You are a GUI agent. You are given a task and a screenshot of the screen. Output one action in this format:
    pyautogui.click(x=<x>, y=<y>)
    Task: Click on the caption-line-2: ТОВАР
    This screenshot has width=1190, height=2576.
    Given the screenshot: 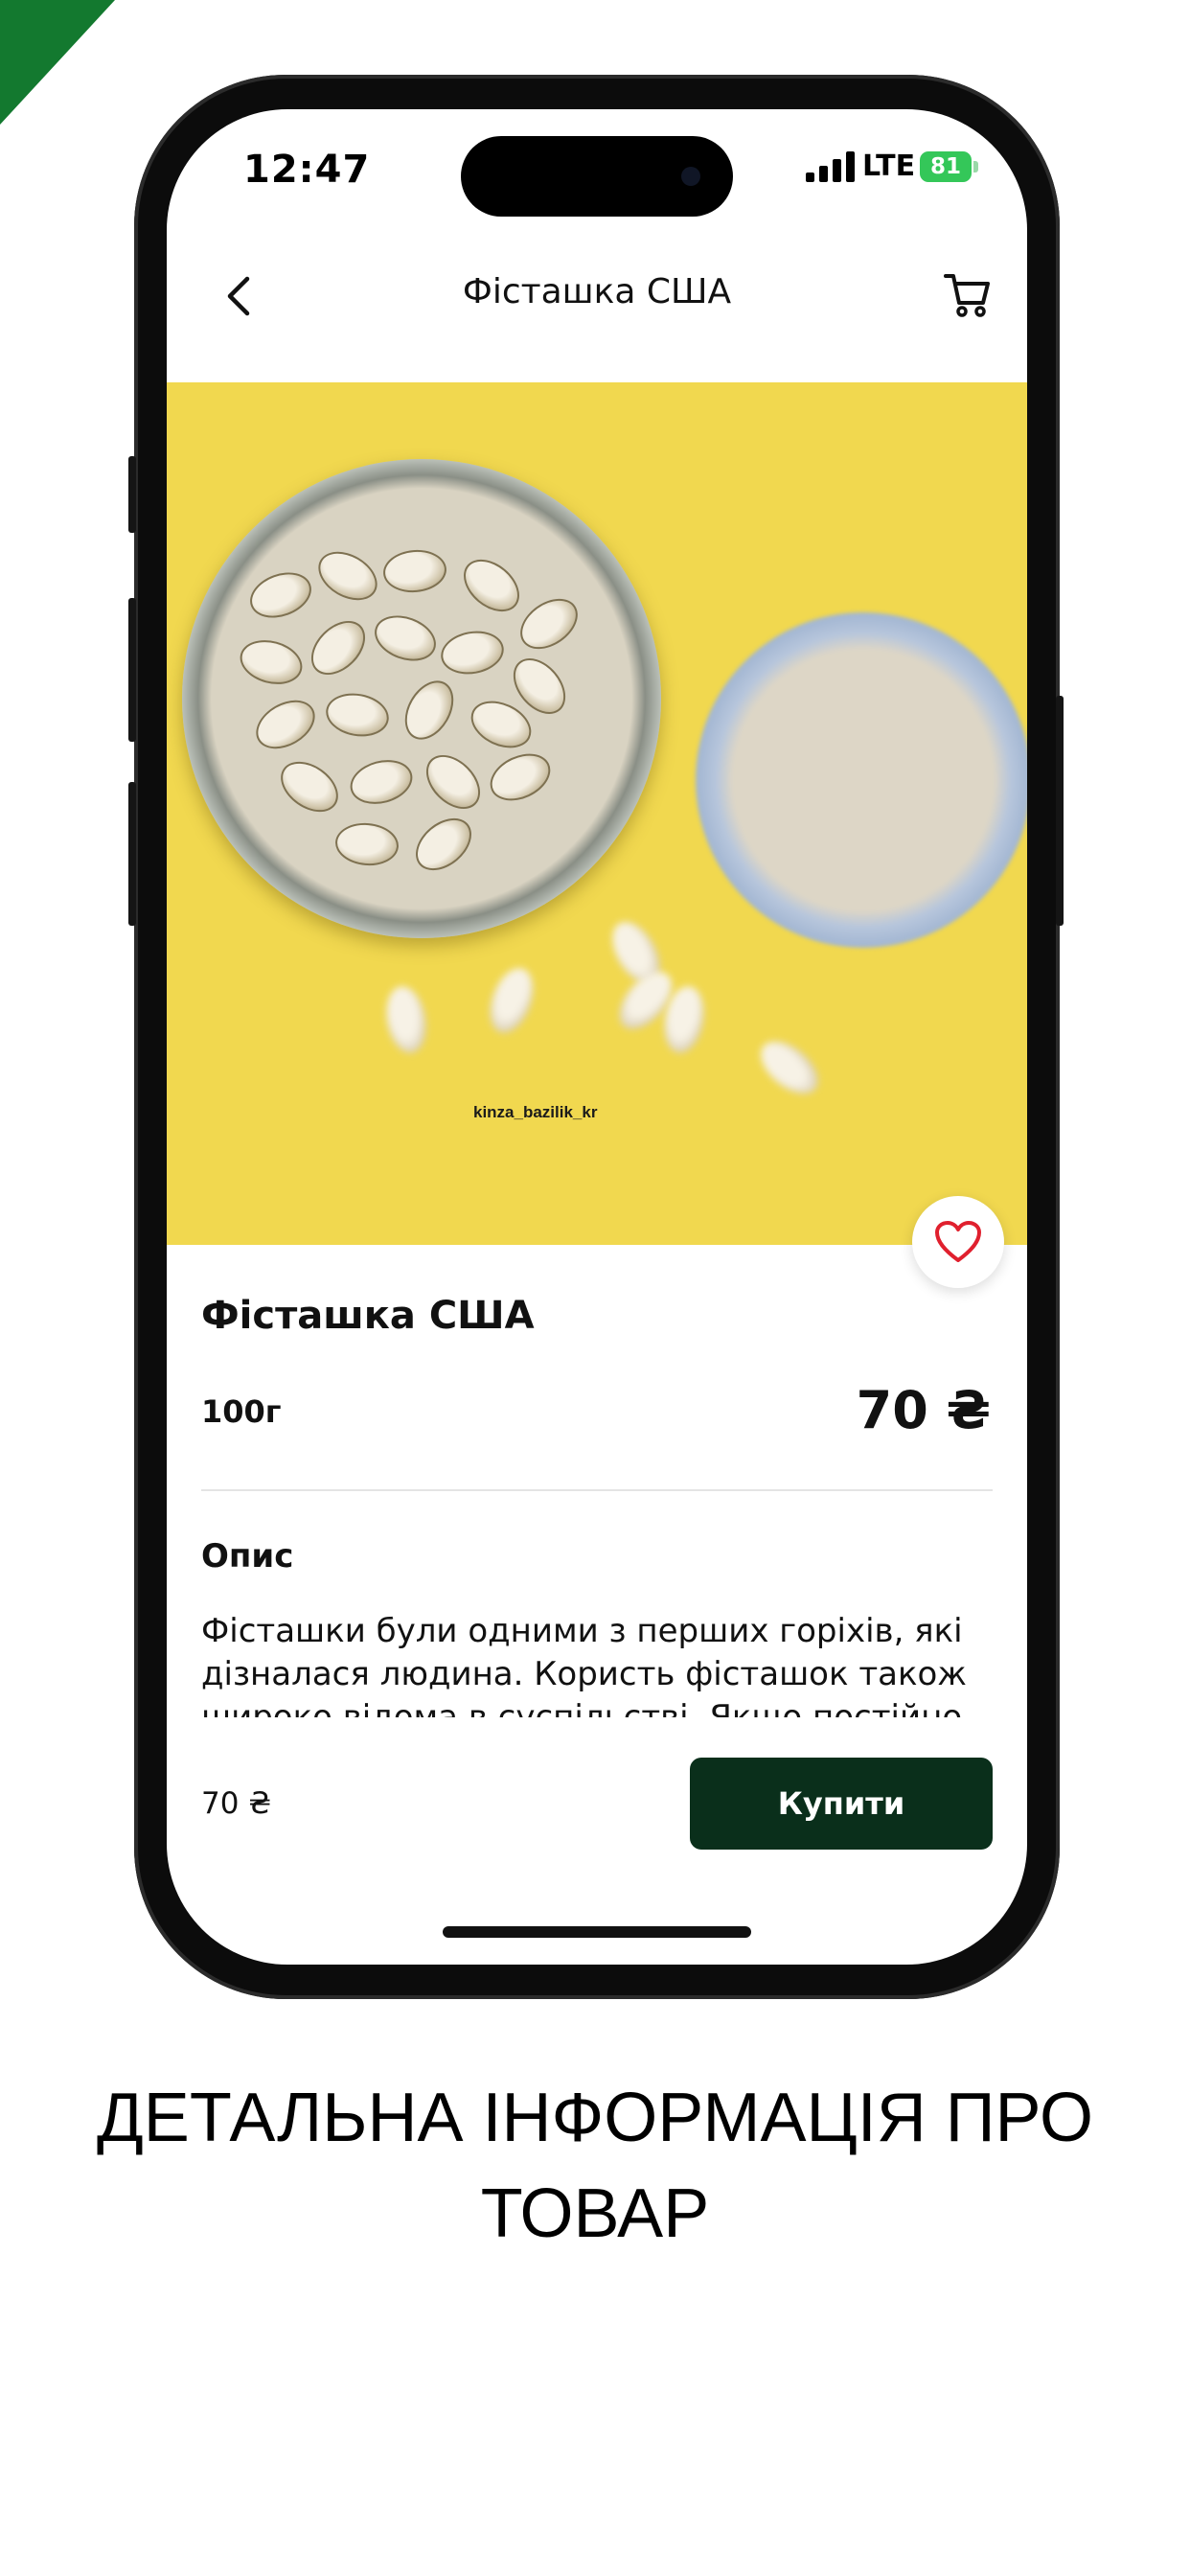 What is the action you would take?
    pyautogui.click(x=595, y=2213)
    